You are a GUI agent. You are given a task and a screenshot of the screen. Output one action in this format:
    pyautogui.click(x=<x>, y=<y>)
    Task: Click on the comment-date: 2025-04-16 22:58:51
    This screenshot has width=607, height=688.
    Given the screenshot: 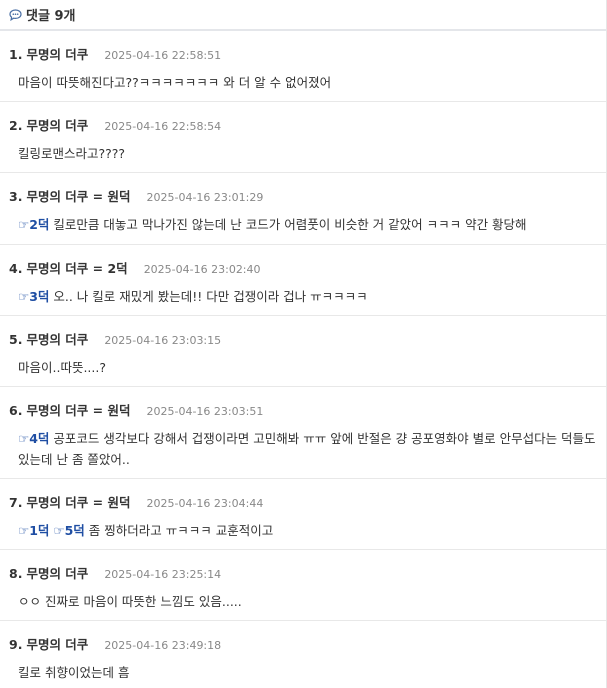 What is the action you would take?
    pyautogui.click(x=163, y=55)
    